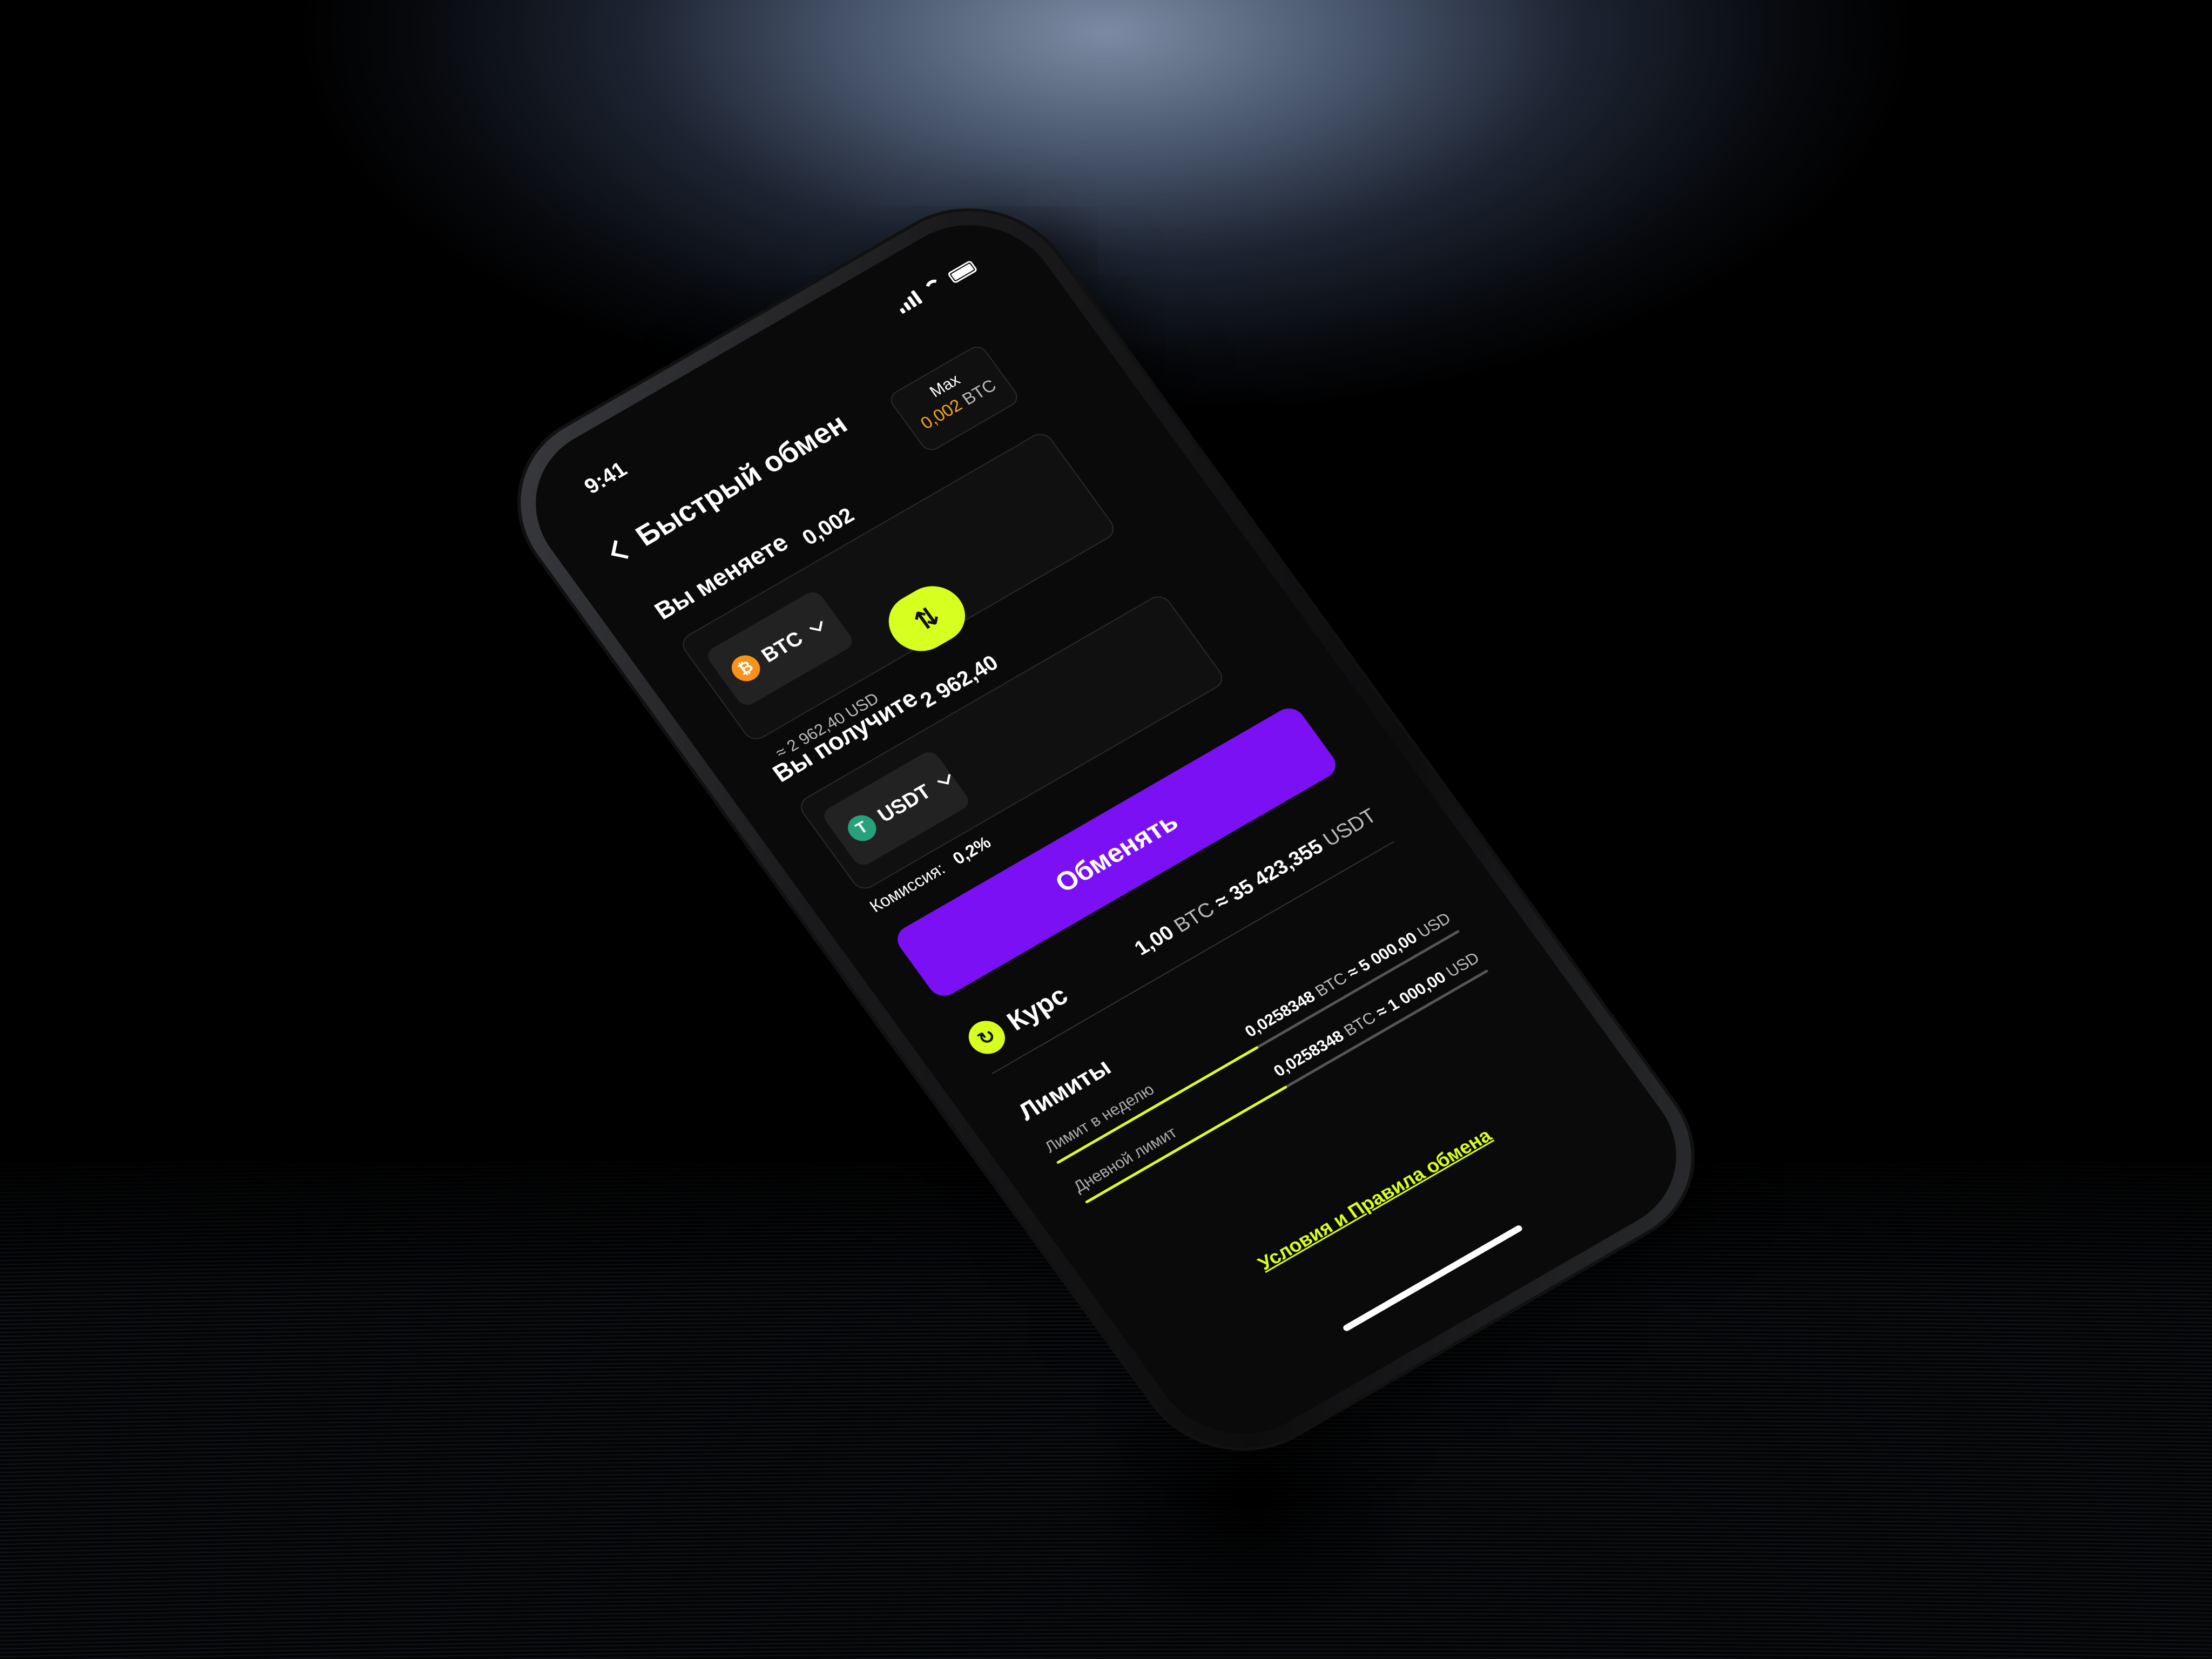 This screenshot has width=2212, height=1659. What do you see at coordinates (1388, 952) in the screenshot?
I see `limit-usd: 5 000,00` at bounding box center [1388, 952].